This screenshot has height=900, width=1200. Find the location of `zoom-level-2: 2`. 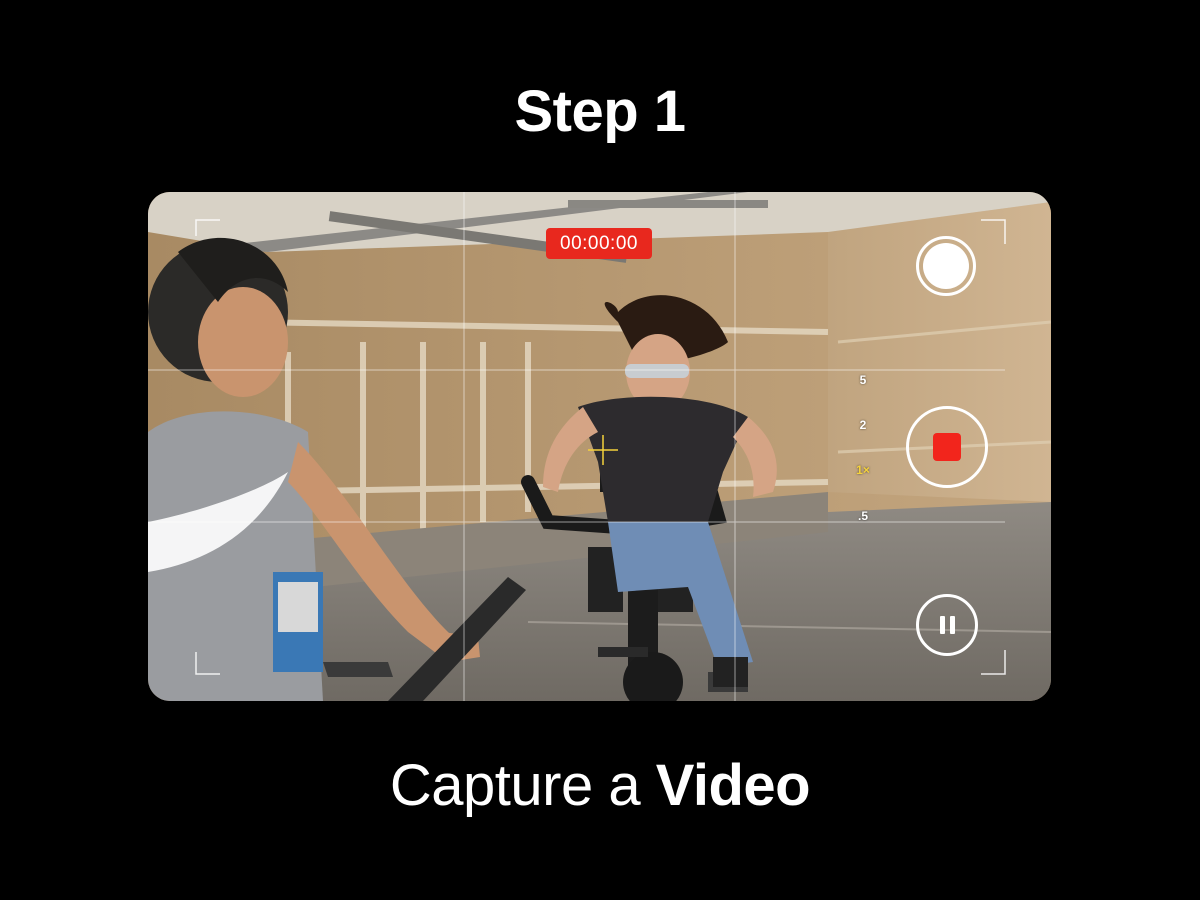

zoom-level-2: 2 is located at coordinates (863, 425).